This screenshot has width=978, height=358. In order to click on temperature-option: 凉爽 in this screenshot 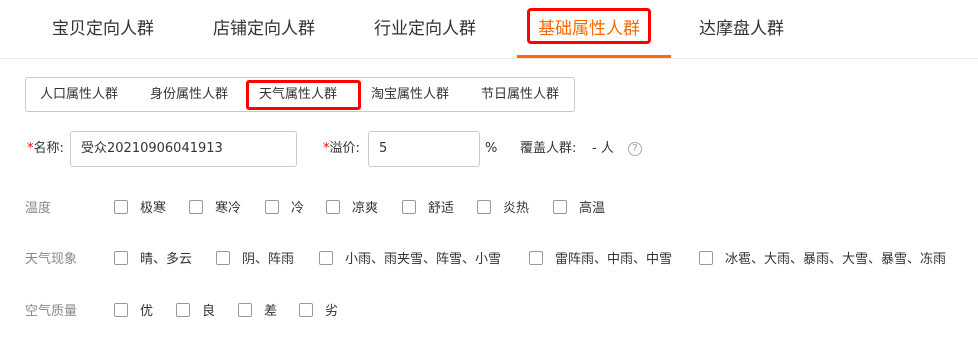, I will do `click(352, 209)`.